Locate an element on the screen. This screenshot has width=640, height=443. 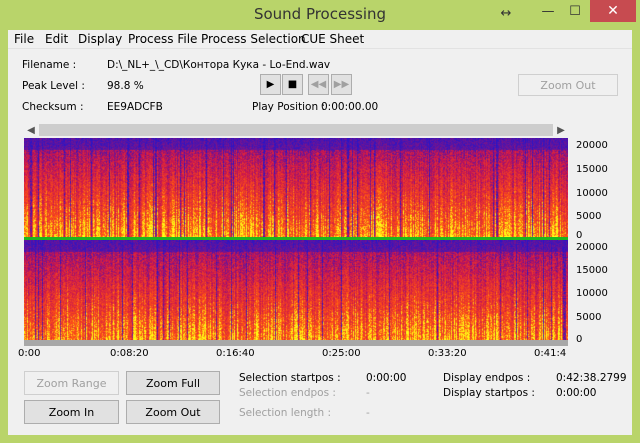
selection-endpos-value: - is located at coordinates (368, 393).